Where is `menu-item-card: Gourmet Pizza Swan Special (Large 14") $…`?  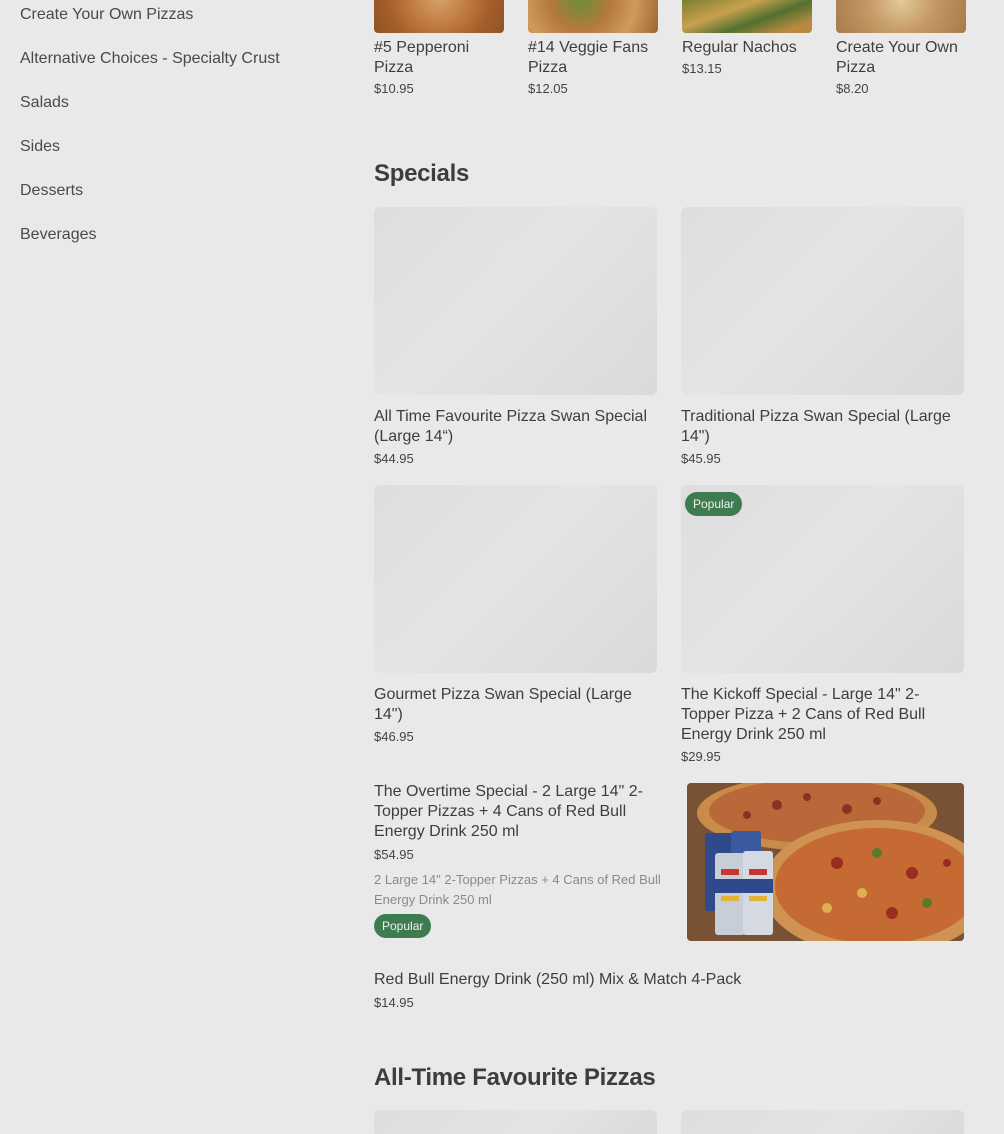
menu-item-card: Gourmet Pizza Swan Special (Large 14") $… is located at coordinates (515, 614).